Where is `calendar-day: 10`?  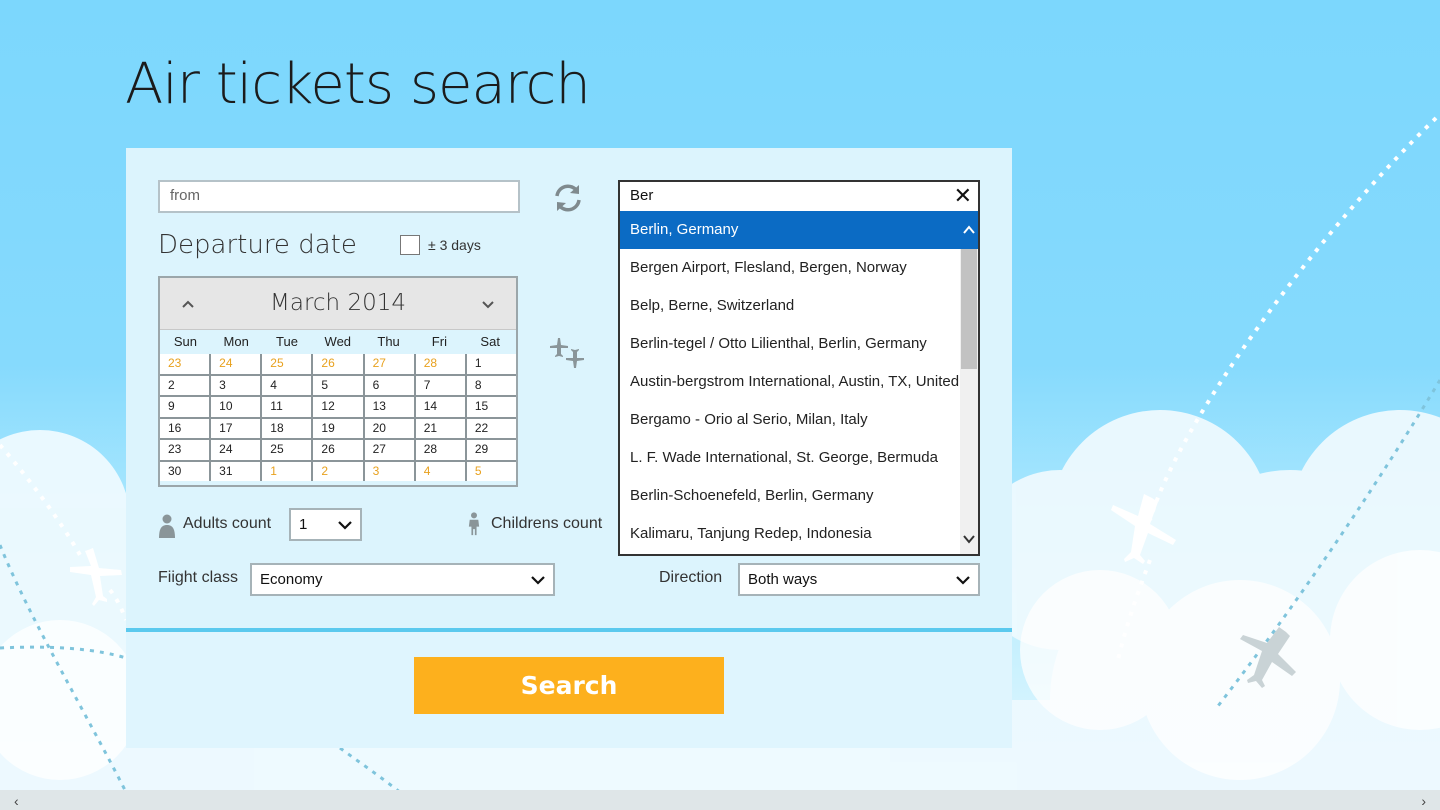
calendar-day: 10 is located at coordinates (236, 407).